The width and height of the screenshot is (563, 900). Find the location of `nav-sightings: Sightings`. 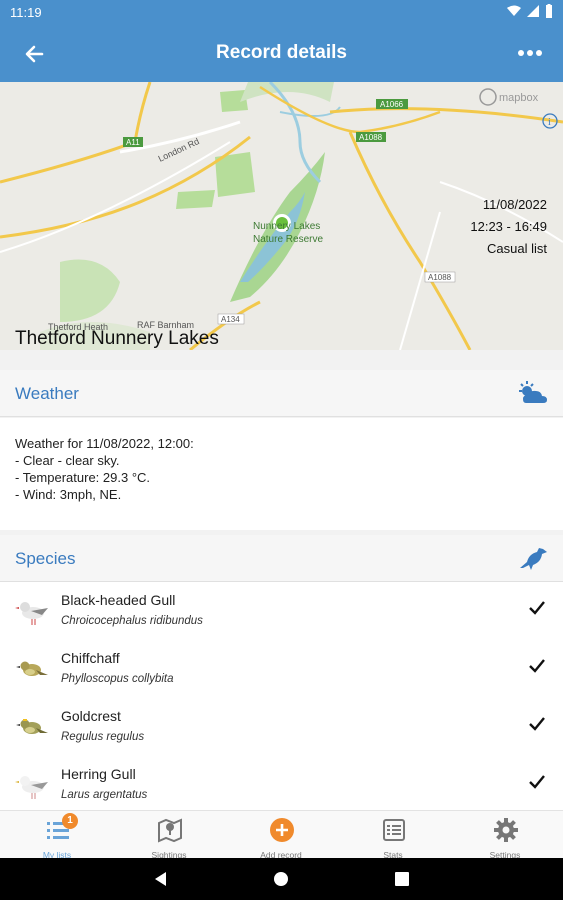

nav-sightings: Sightings is located at coordinates (169, 837).